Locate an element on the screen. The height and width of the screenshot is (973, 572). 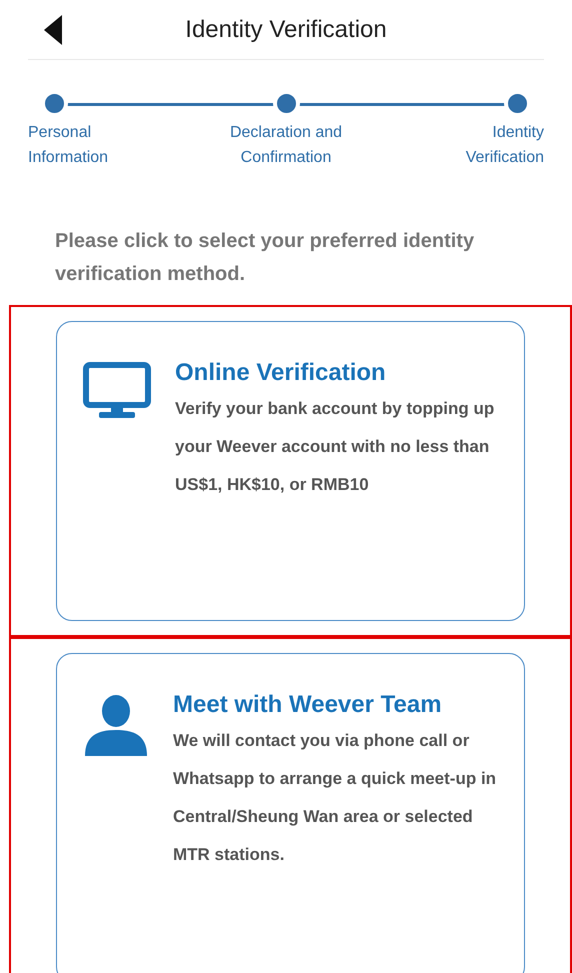
page-title: Identity Verification is located at coordinates (286, 29).